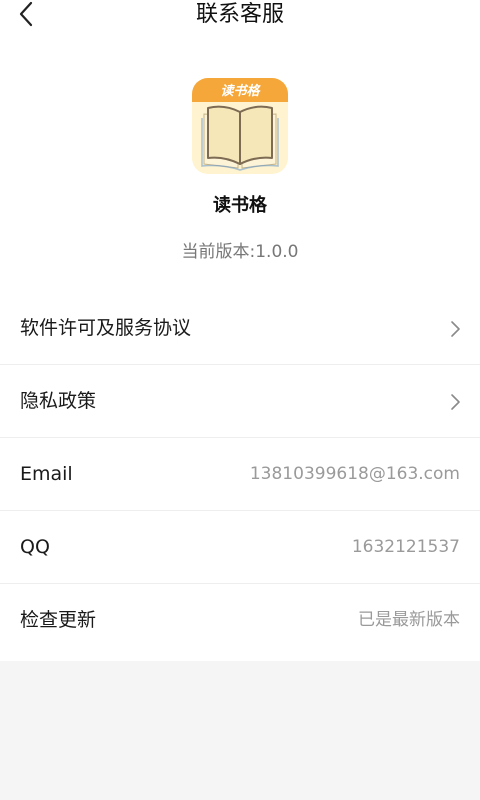 This screenshot has width=480, height=800. I want to click on email-value: 13810399618@163.com, so click(355, 474).